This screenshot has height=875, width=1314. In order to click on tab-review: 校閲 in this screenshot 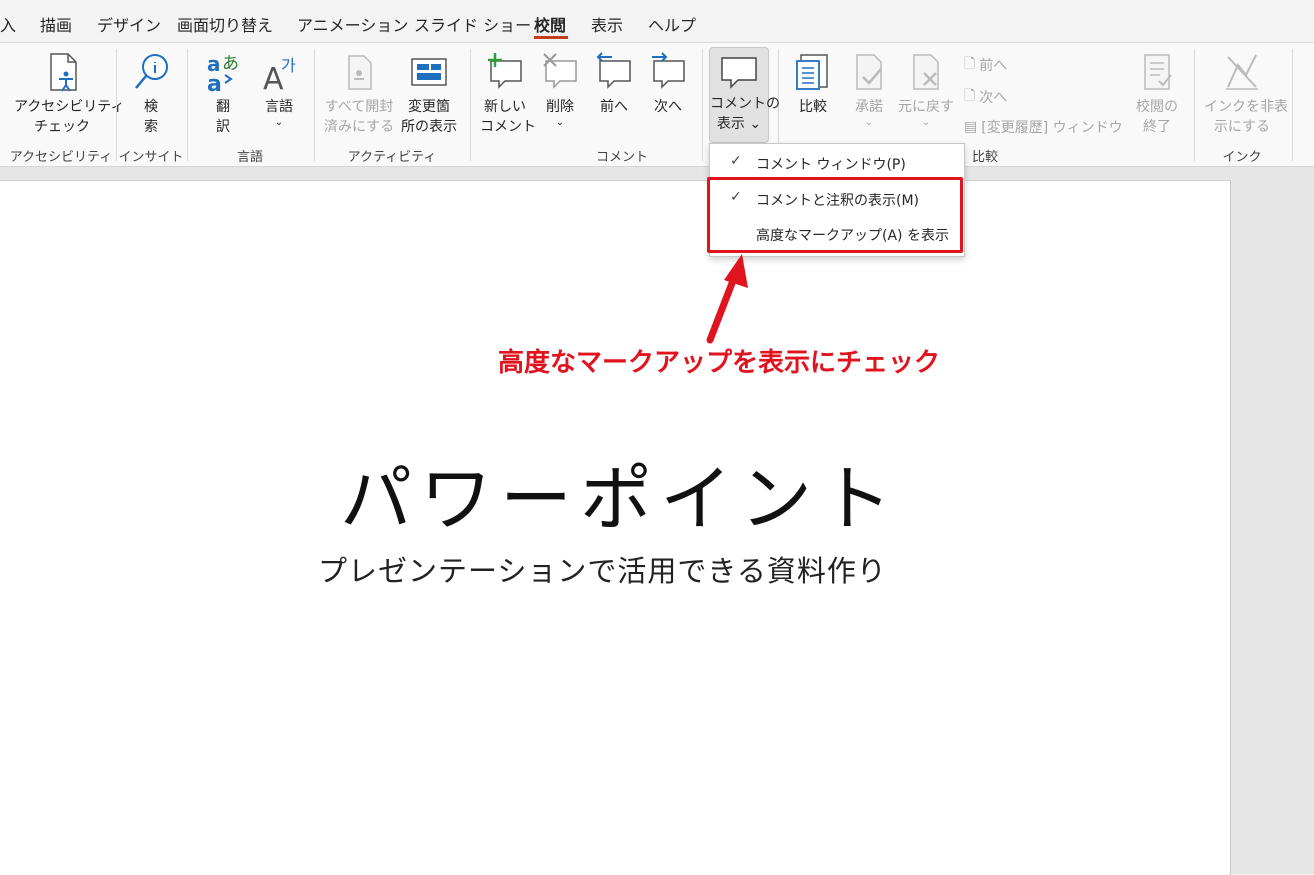, I will do `click(550, 24)`.